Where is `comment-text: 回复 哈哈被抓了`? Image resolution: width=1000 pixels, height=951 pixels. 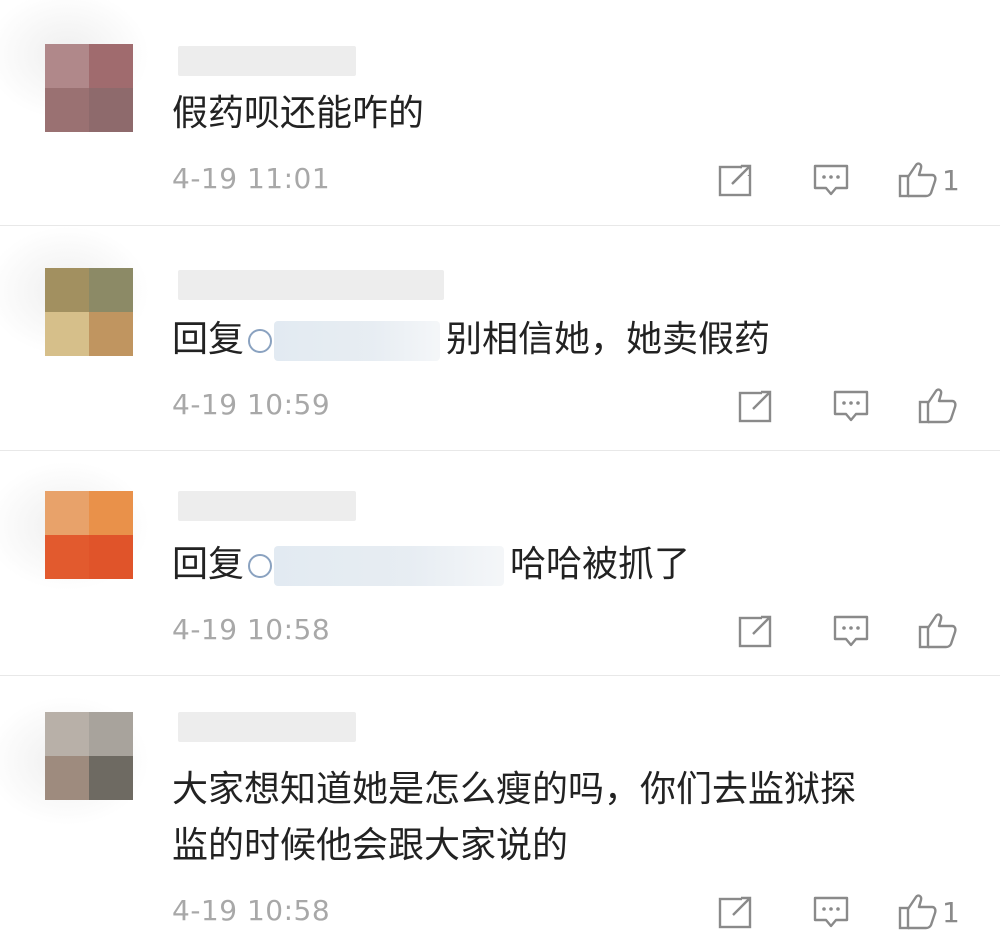
comment-text: 回复 哈哈被抓了 is located at coordinates (431, 565).